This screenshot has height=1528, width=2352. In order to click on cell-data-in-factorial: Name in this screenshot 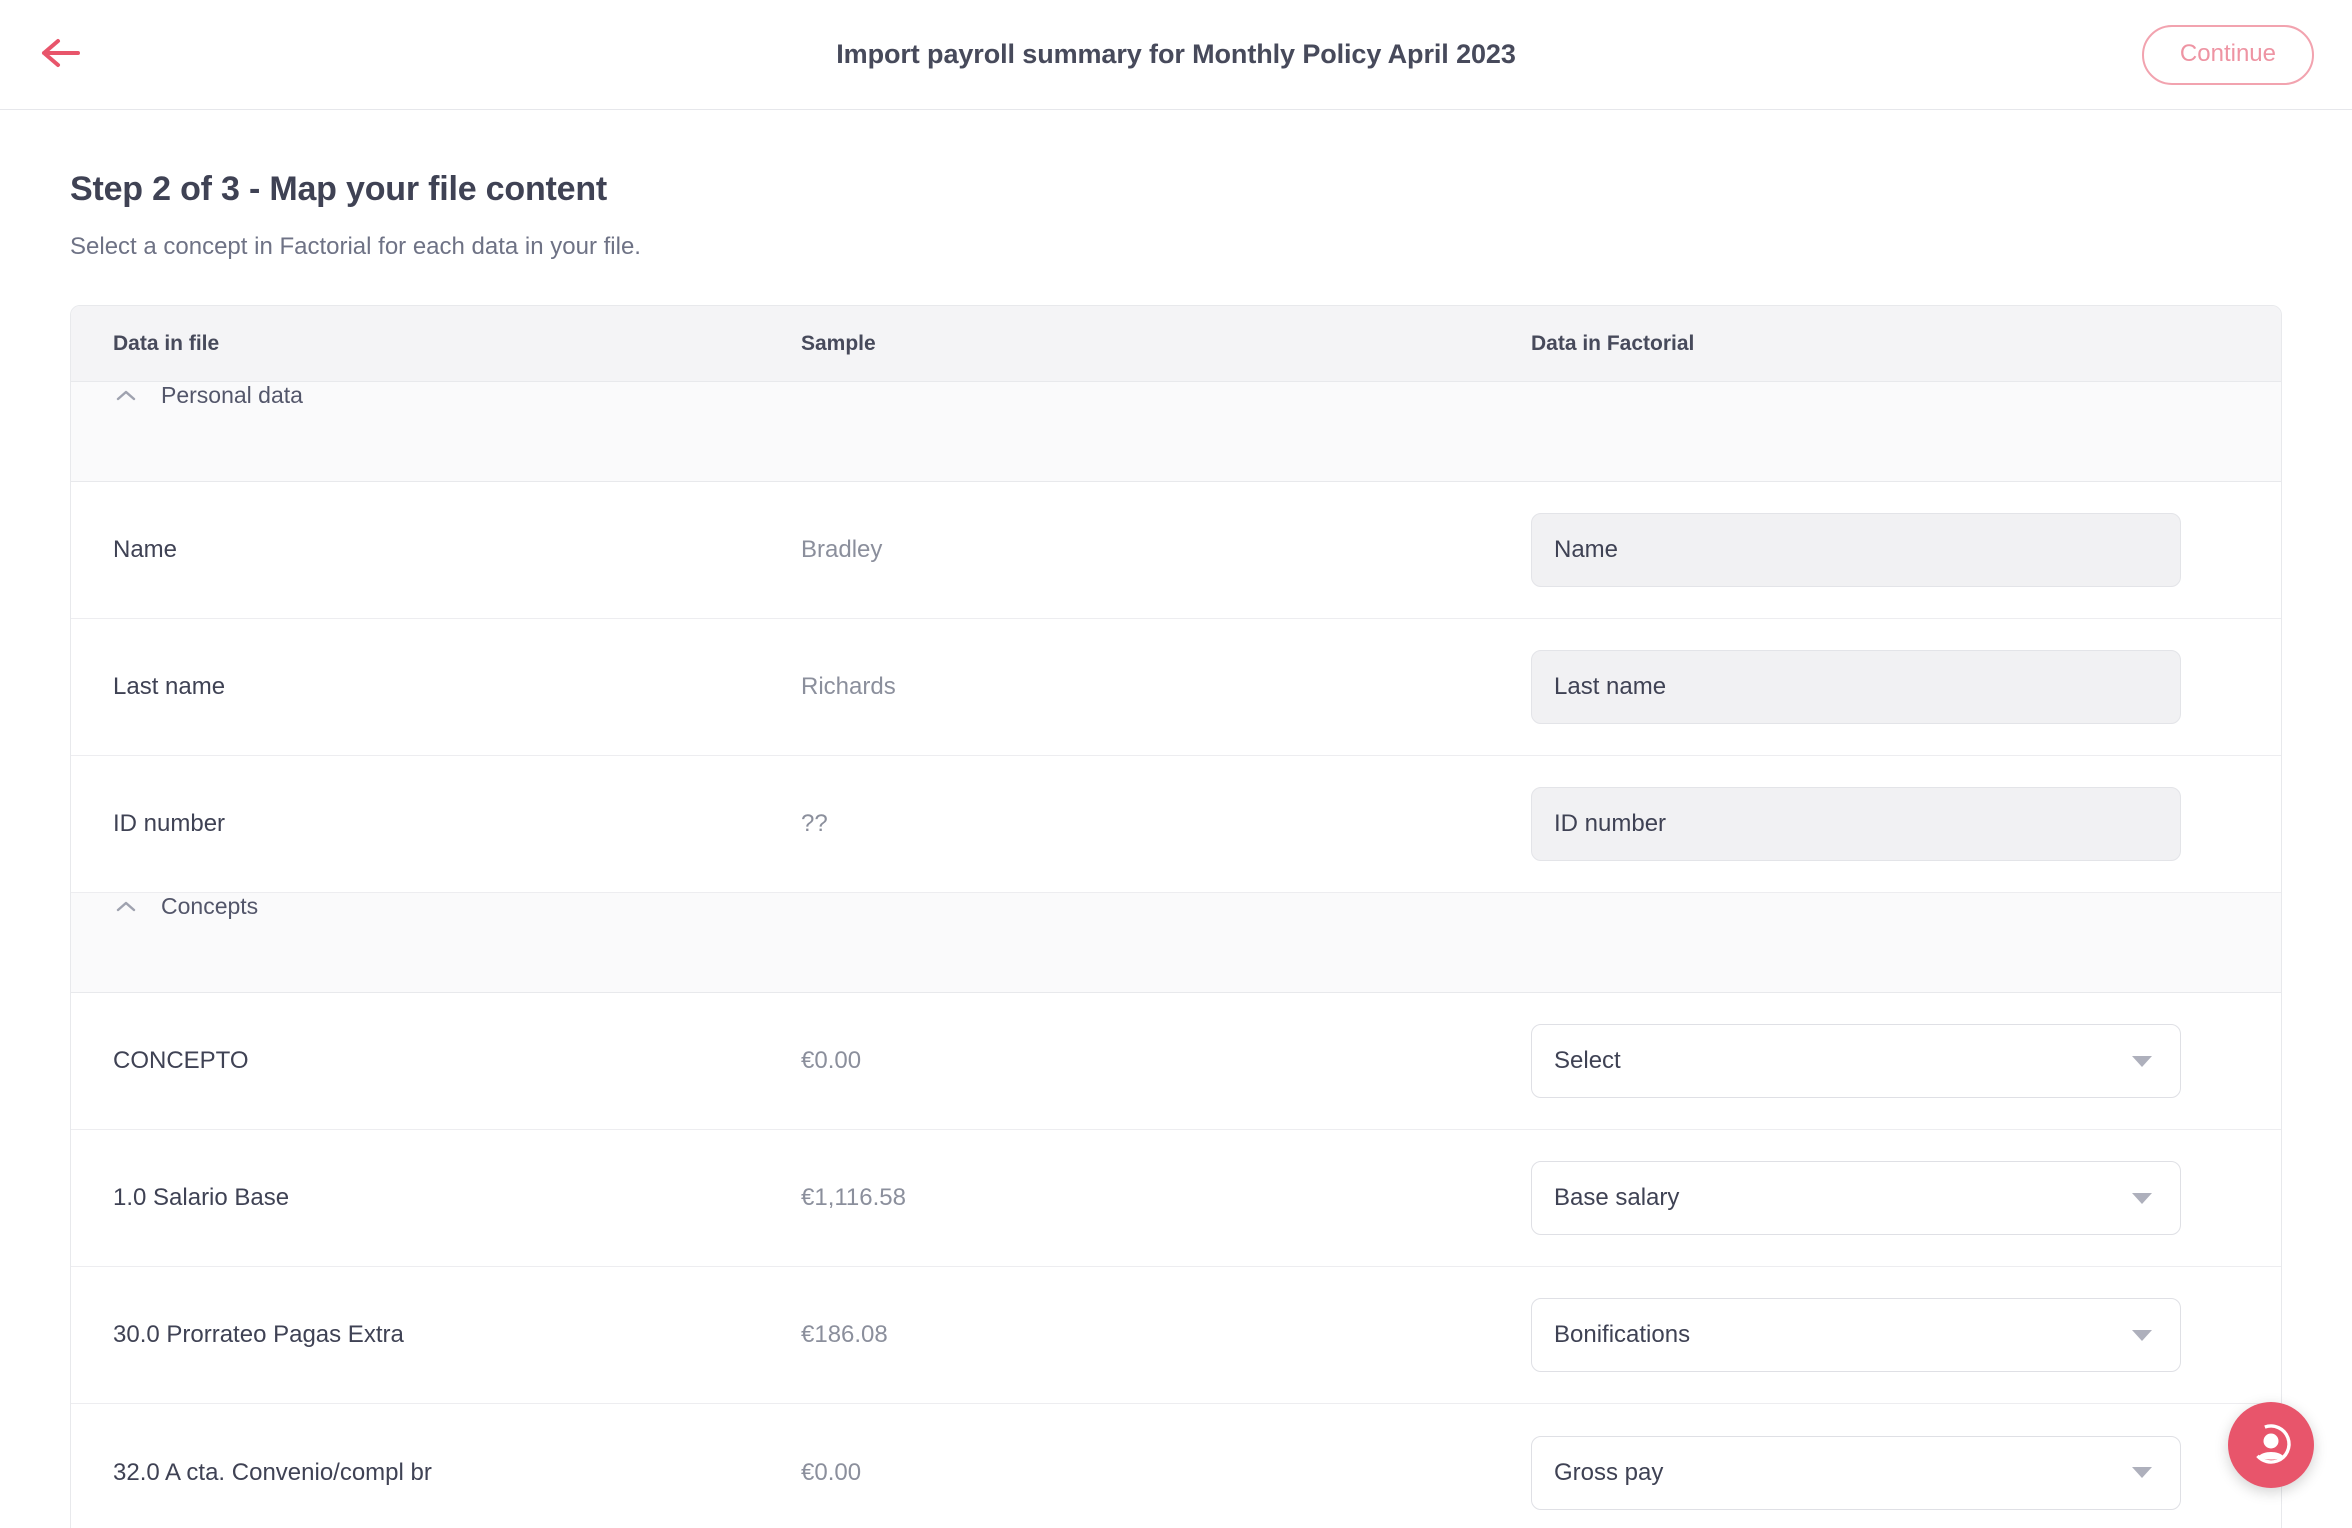, I will do `click(1906, 550)`.